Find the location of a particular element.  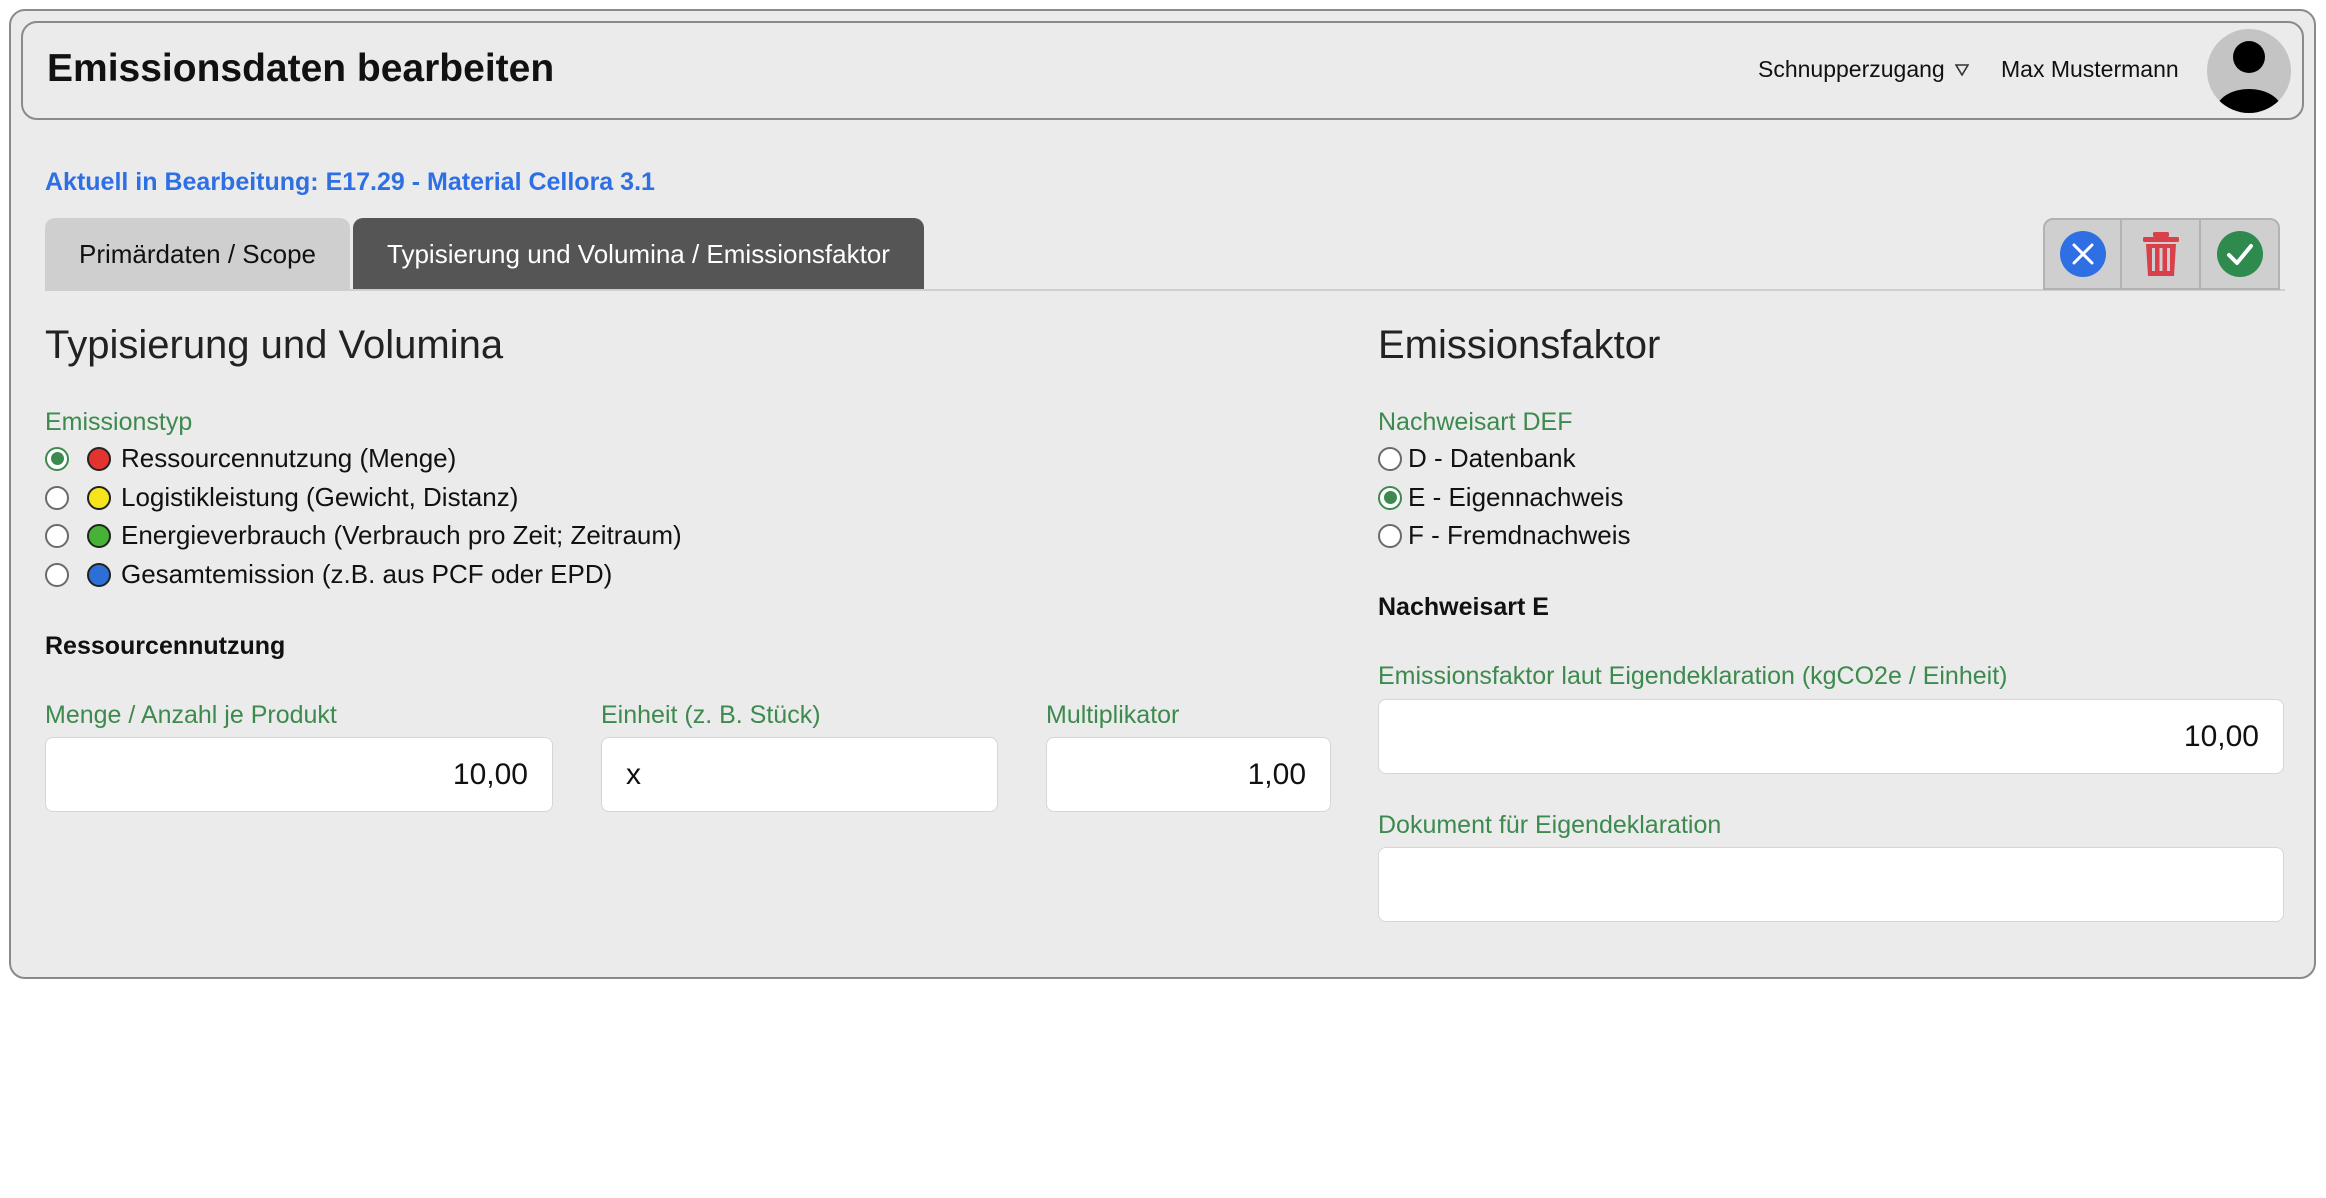

close-icon is located at coordinates (2082, 254).